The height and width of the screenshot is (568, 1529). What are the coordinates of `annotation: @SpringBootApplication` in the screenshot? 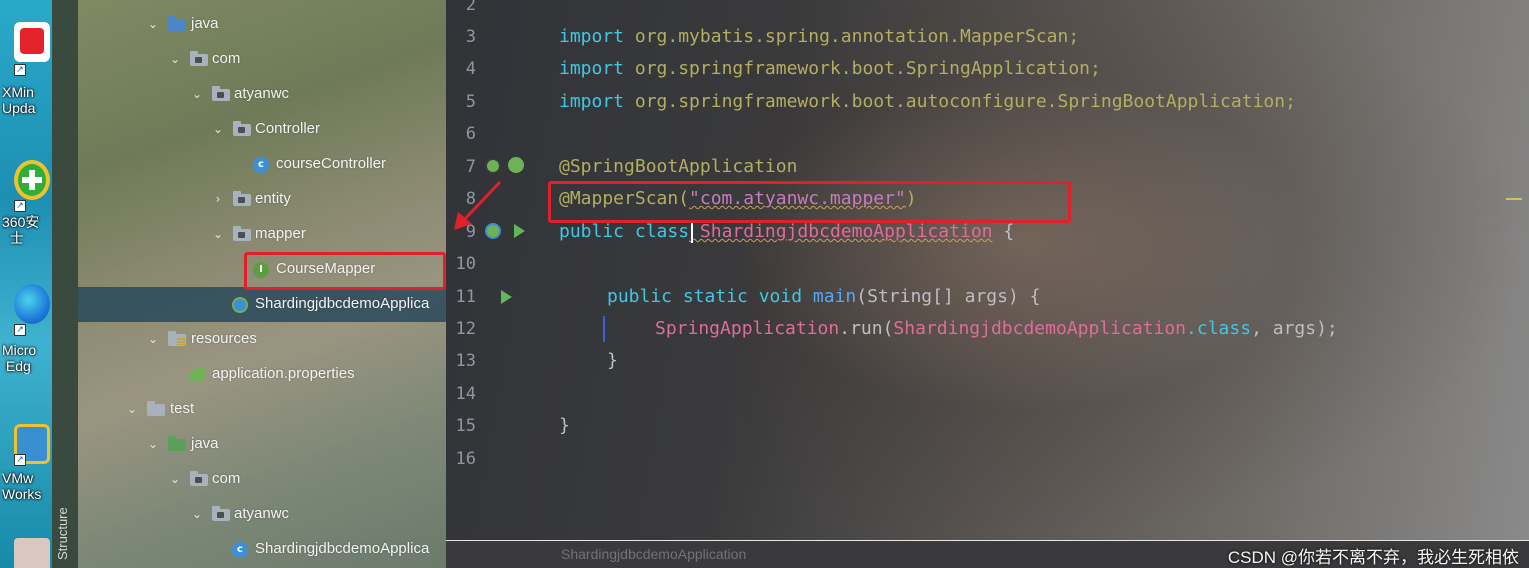 It's located at (678, 166).